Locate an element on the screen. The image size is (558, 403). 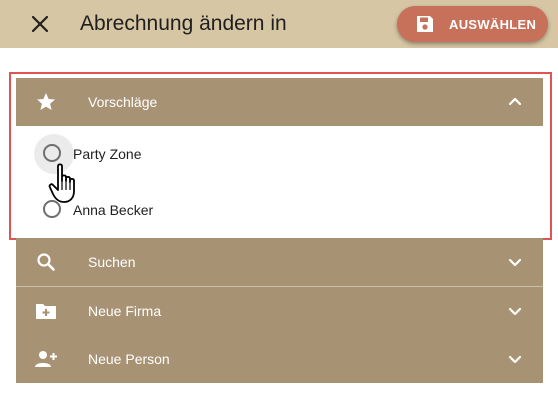
hand-pointer-cursor-icon is located at coordinates (61, 183).